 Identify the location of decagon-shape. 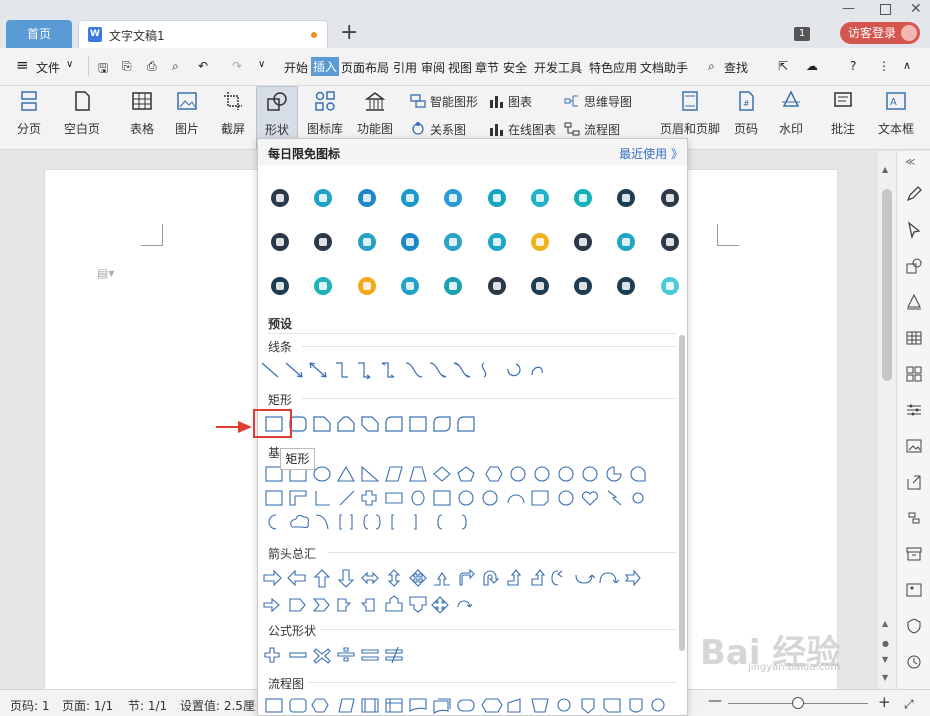
(566, 474).